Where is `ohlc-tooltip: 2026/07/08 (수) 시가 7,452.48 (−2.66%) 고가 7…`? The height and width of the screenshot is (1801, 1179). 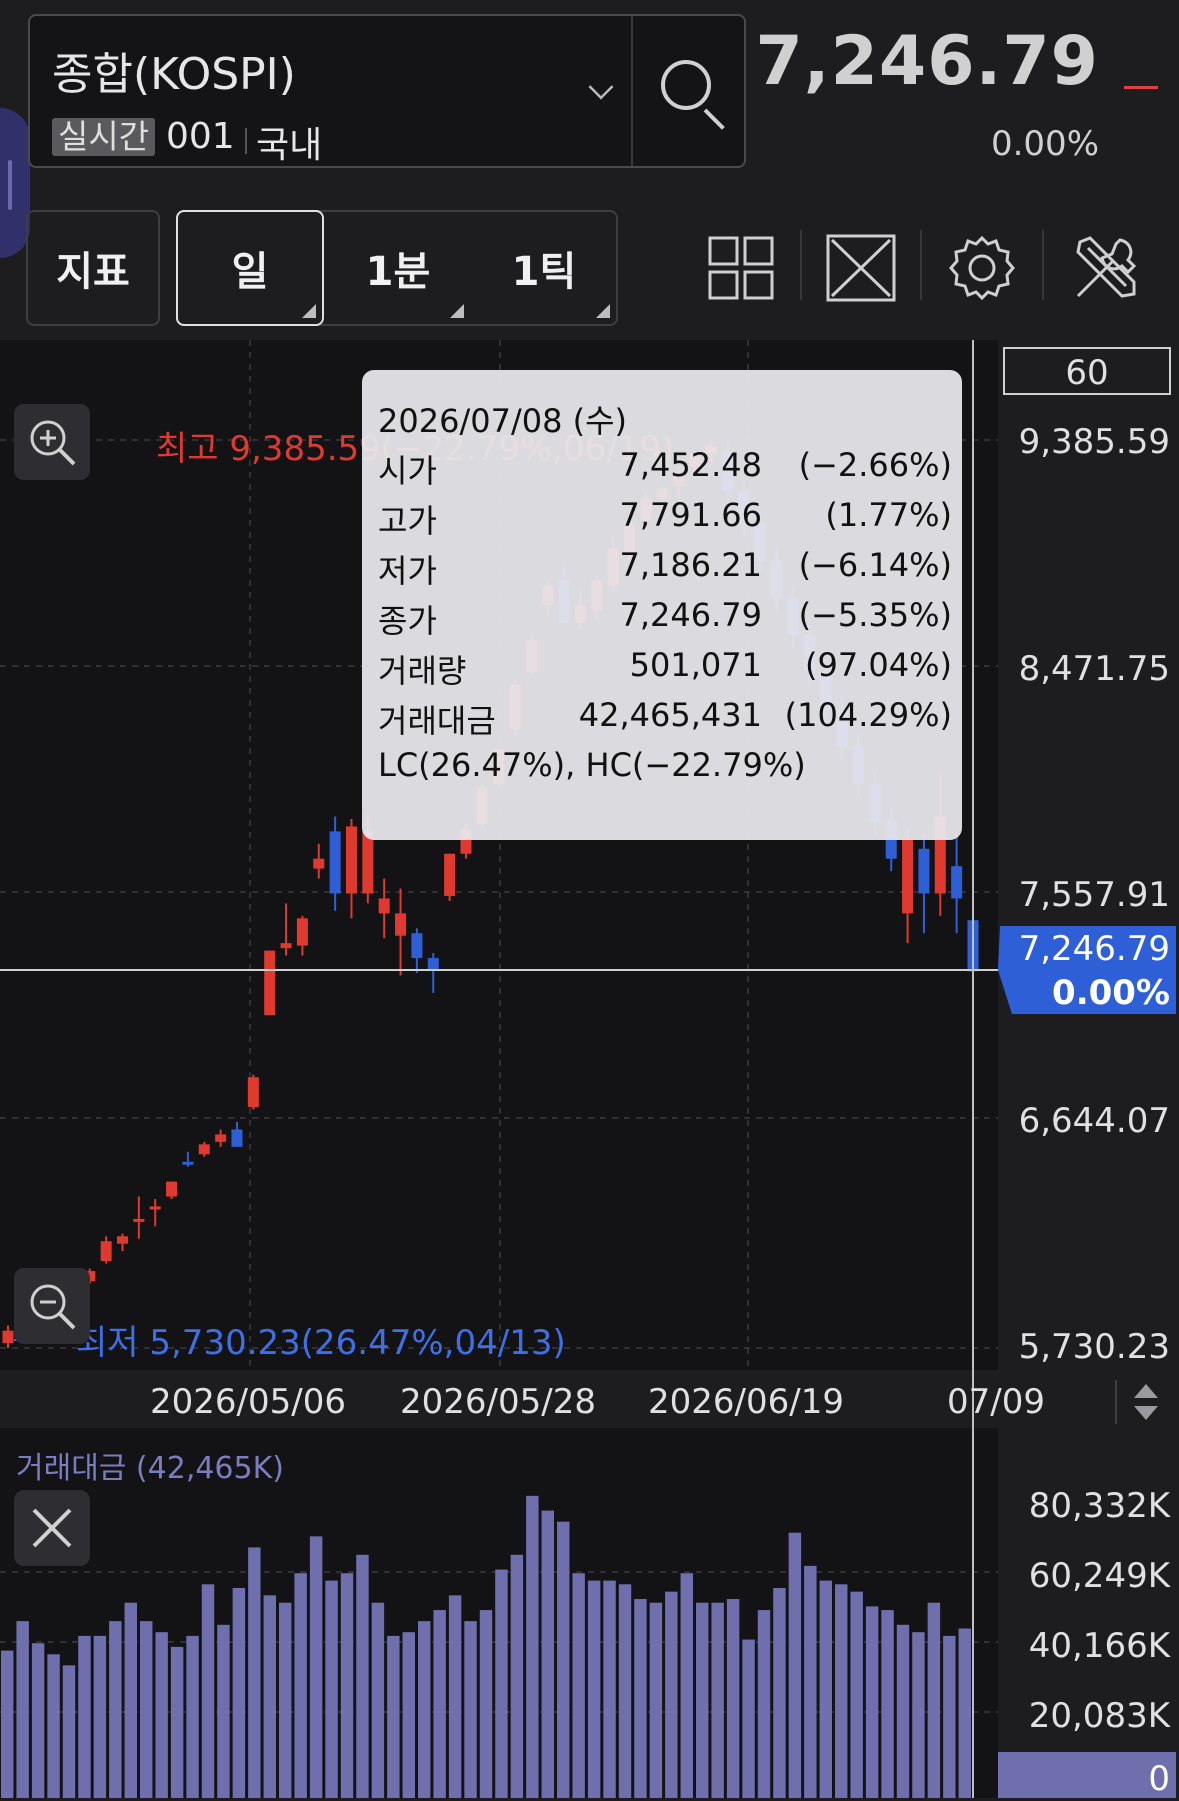
ohlc-tooltip: 2026/07/08 (수) 시가 7,452.48 (−2.66%) 고가 7… is located at coordinates (662, 605).